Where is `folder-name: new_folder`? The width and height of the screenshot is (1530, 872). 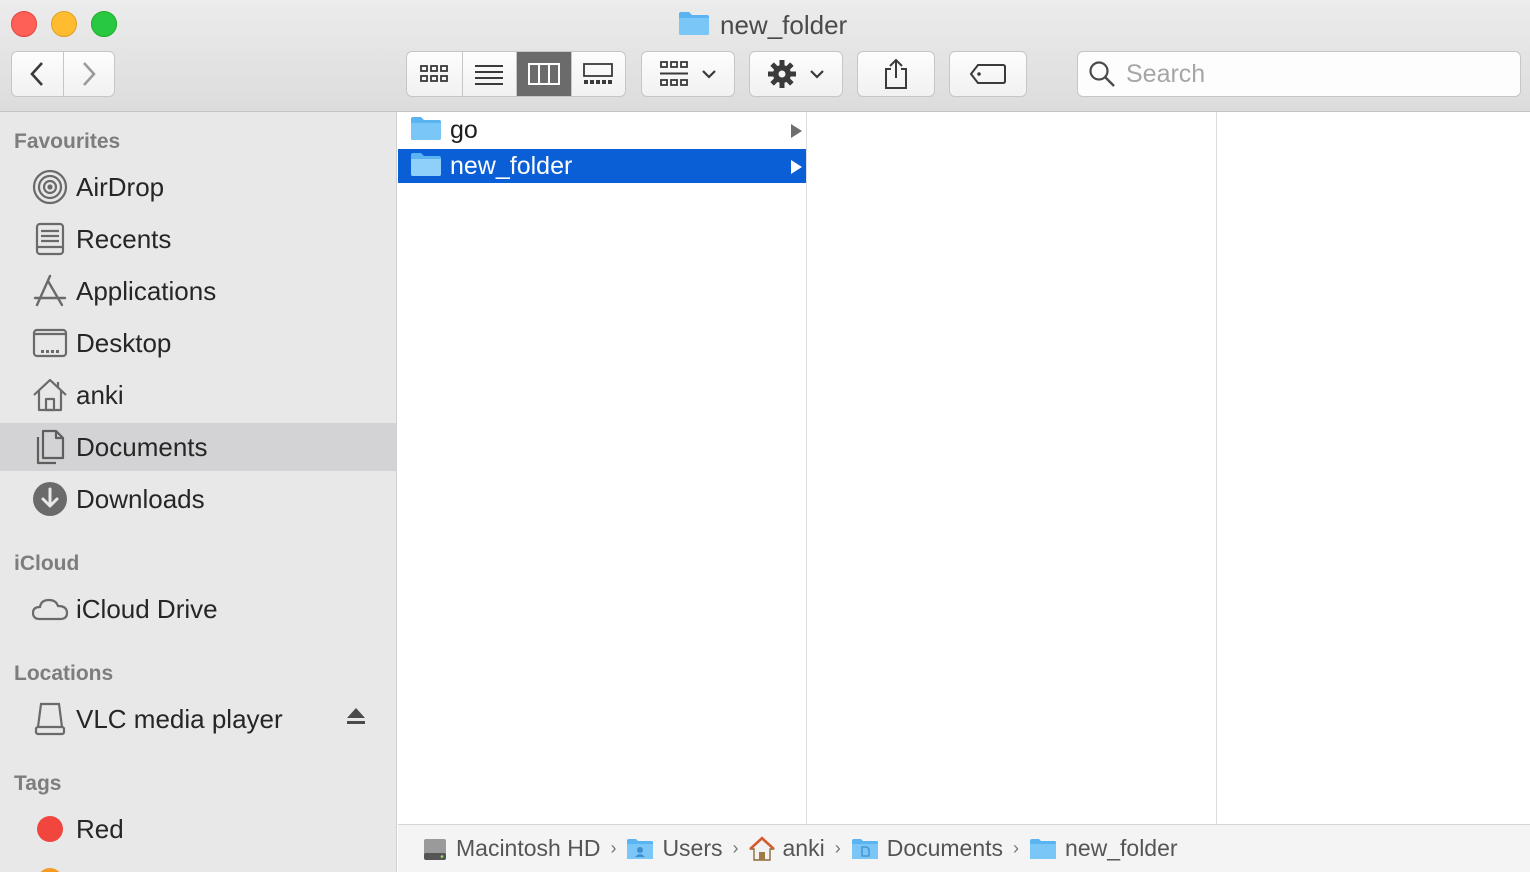
folder-name: new_folder is located at coordinates (511, 165).